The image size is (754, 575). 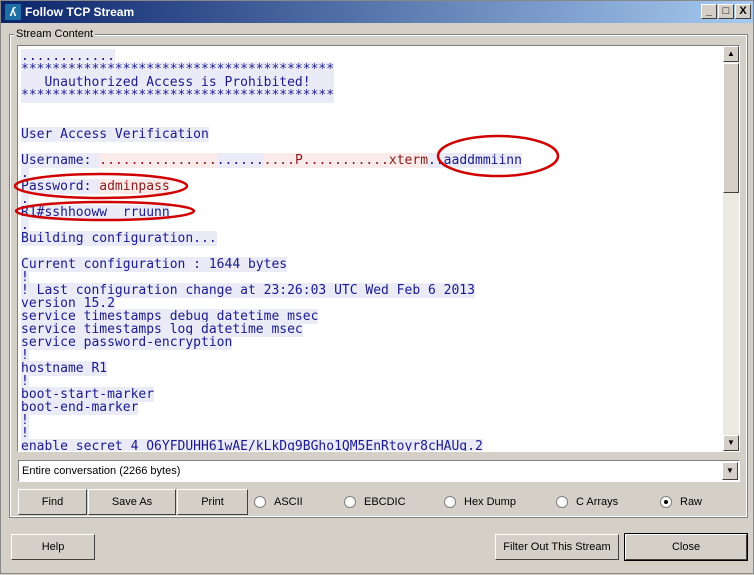 What do you see at coordinates (450, 502) in the screenshot?
I see `radio-hex-dump-circle` at bounding box center [450, 502].